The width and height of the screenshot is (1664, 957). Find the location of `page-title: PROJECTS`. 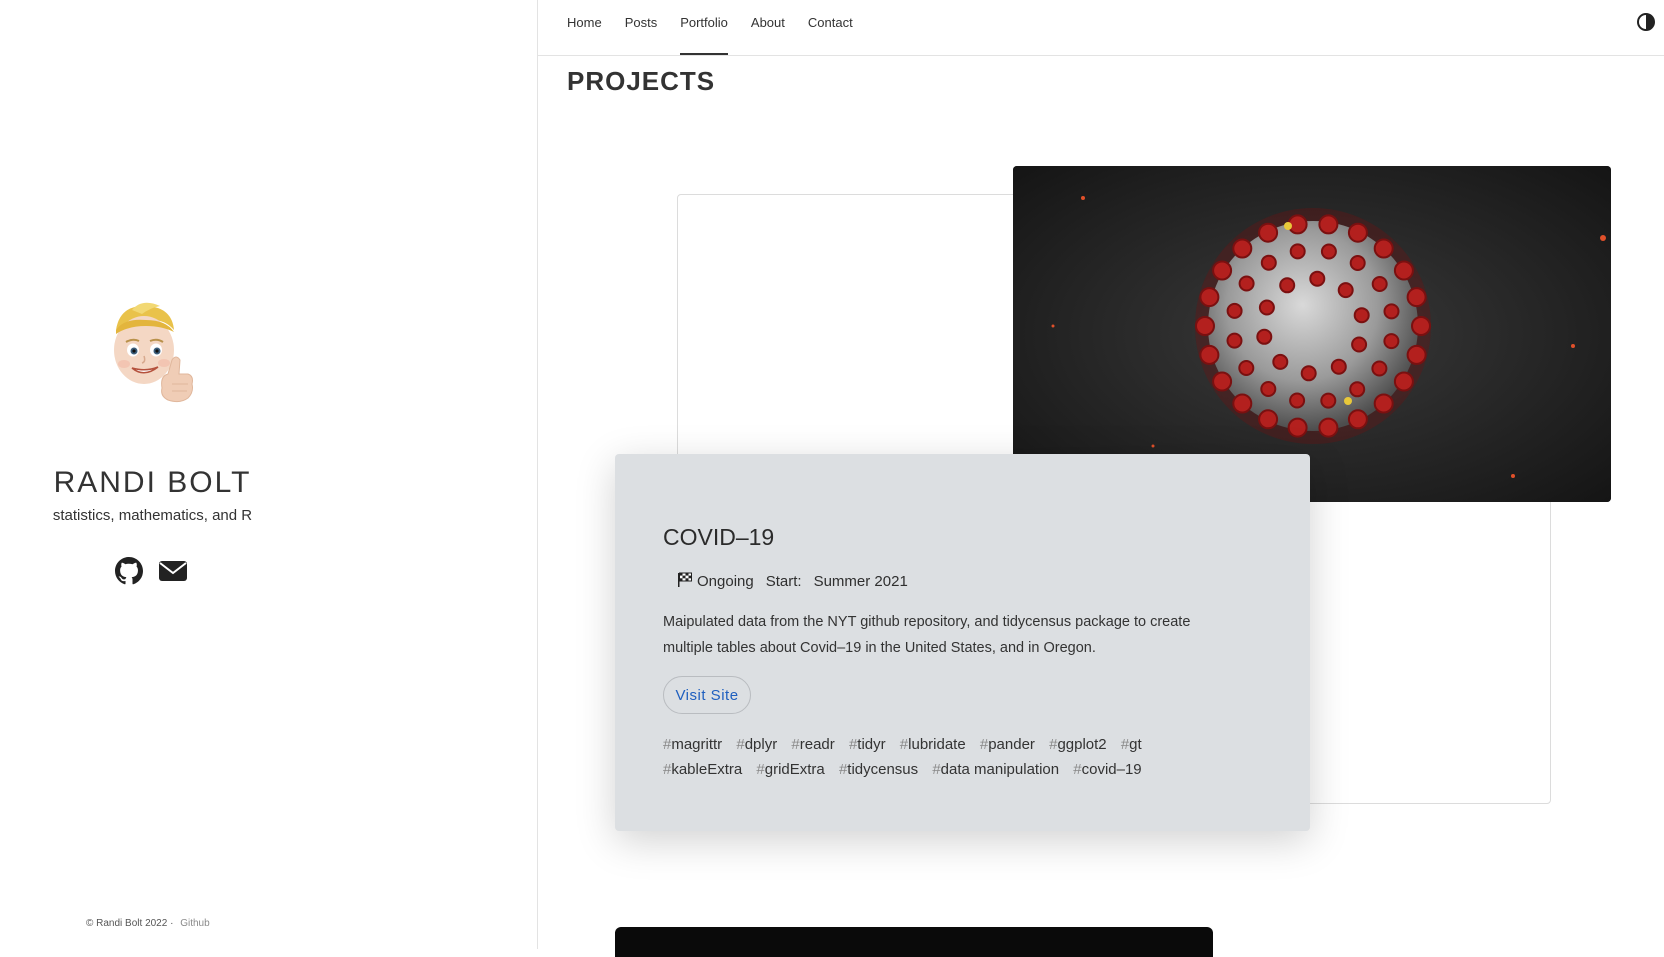

page-title: PROJECTS is located at coordinates (641, 81).